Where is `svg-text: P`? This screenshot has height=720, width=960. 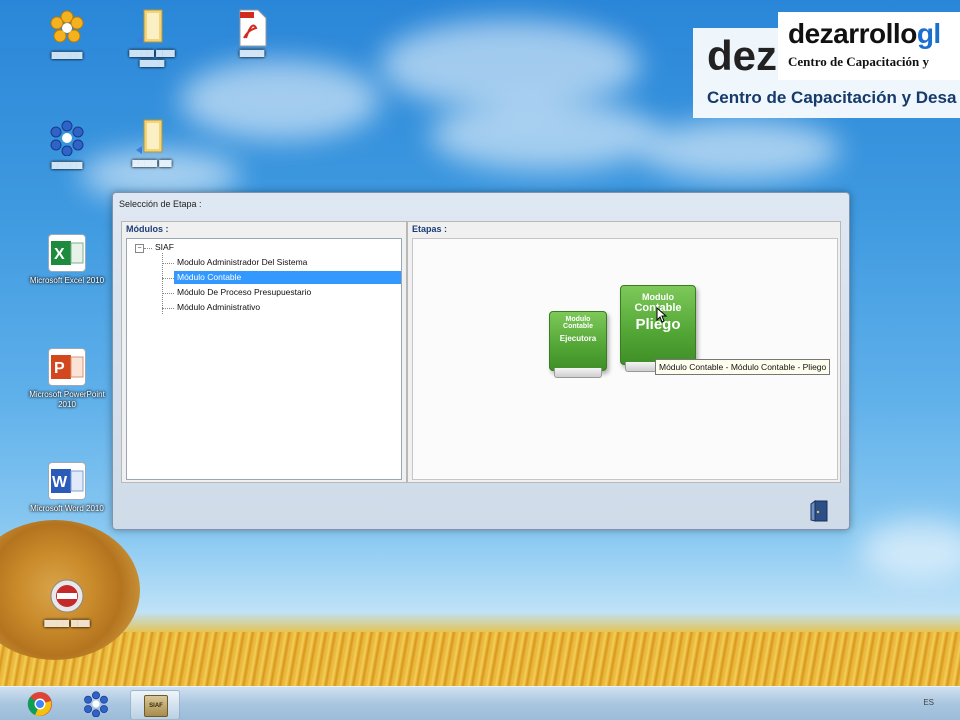 svg-text: P is located at coordinates (59, 368).